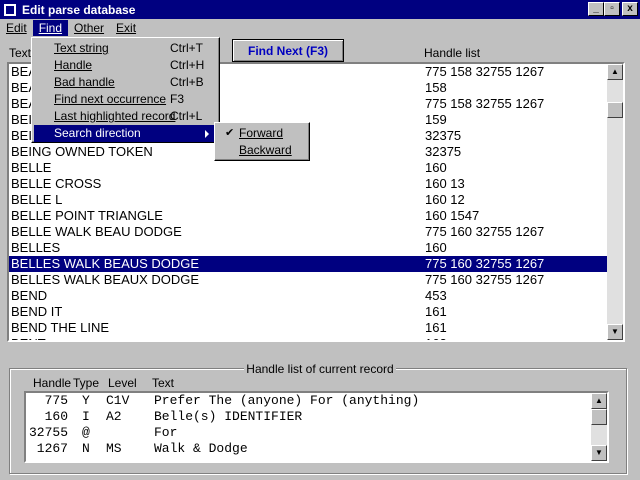 Image resolution: width=640 pixels, height=480 pixels. I want to click on menu-edit: Edit, so click(16, 28).